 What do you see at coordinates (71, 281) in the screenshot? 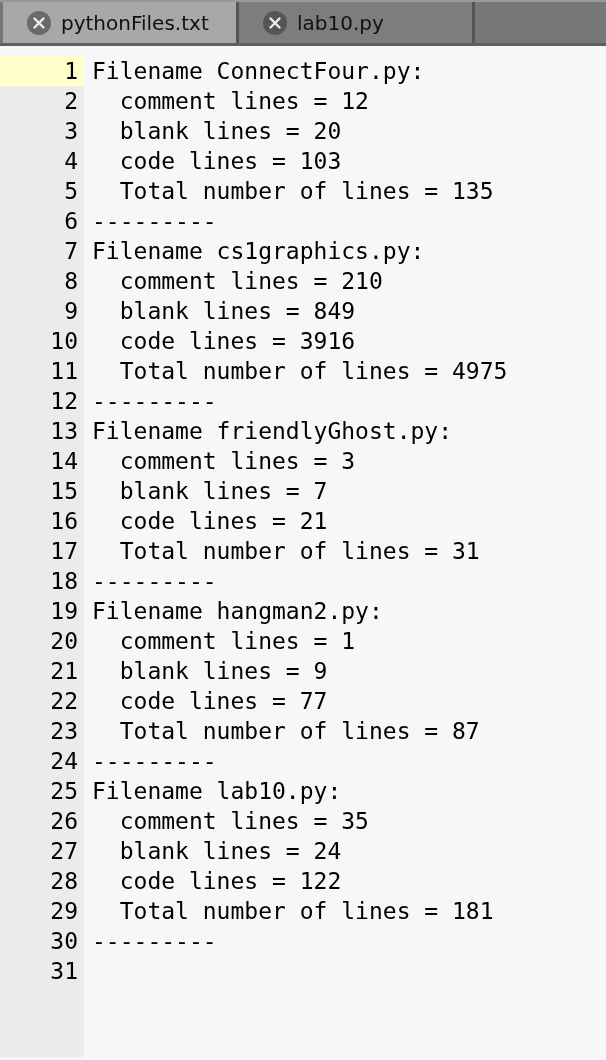
I see `line-number: 8` at bounding box center [71, 281].